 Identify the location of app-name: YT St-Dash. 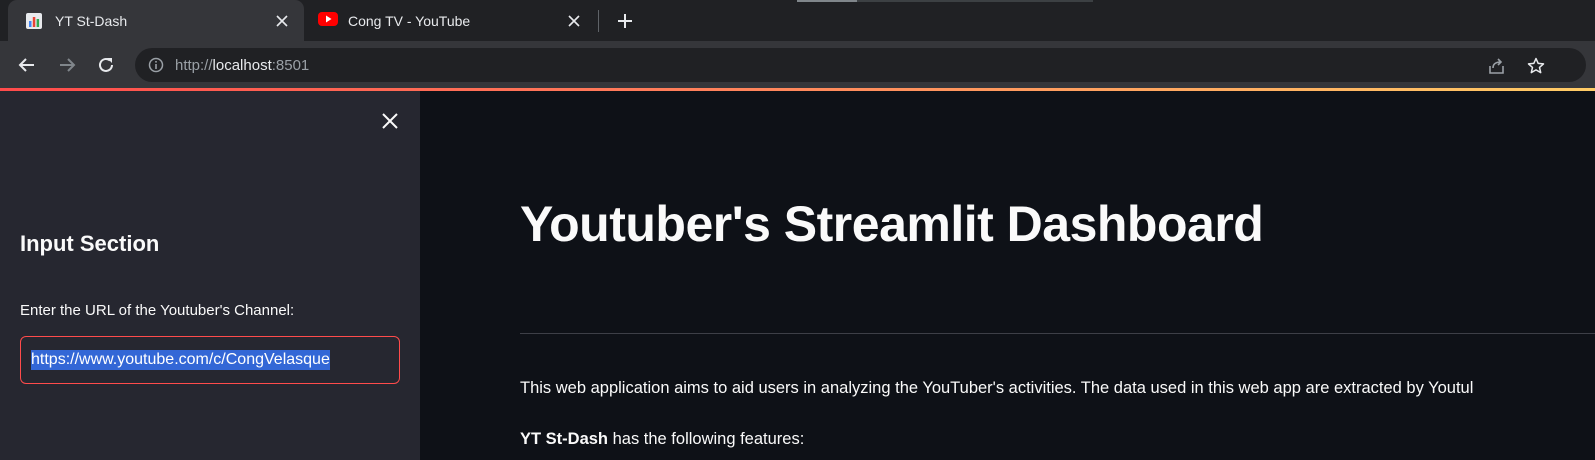
(564, 439).